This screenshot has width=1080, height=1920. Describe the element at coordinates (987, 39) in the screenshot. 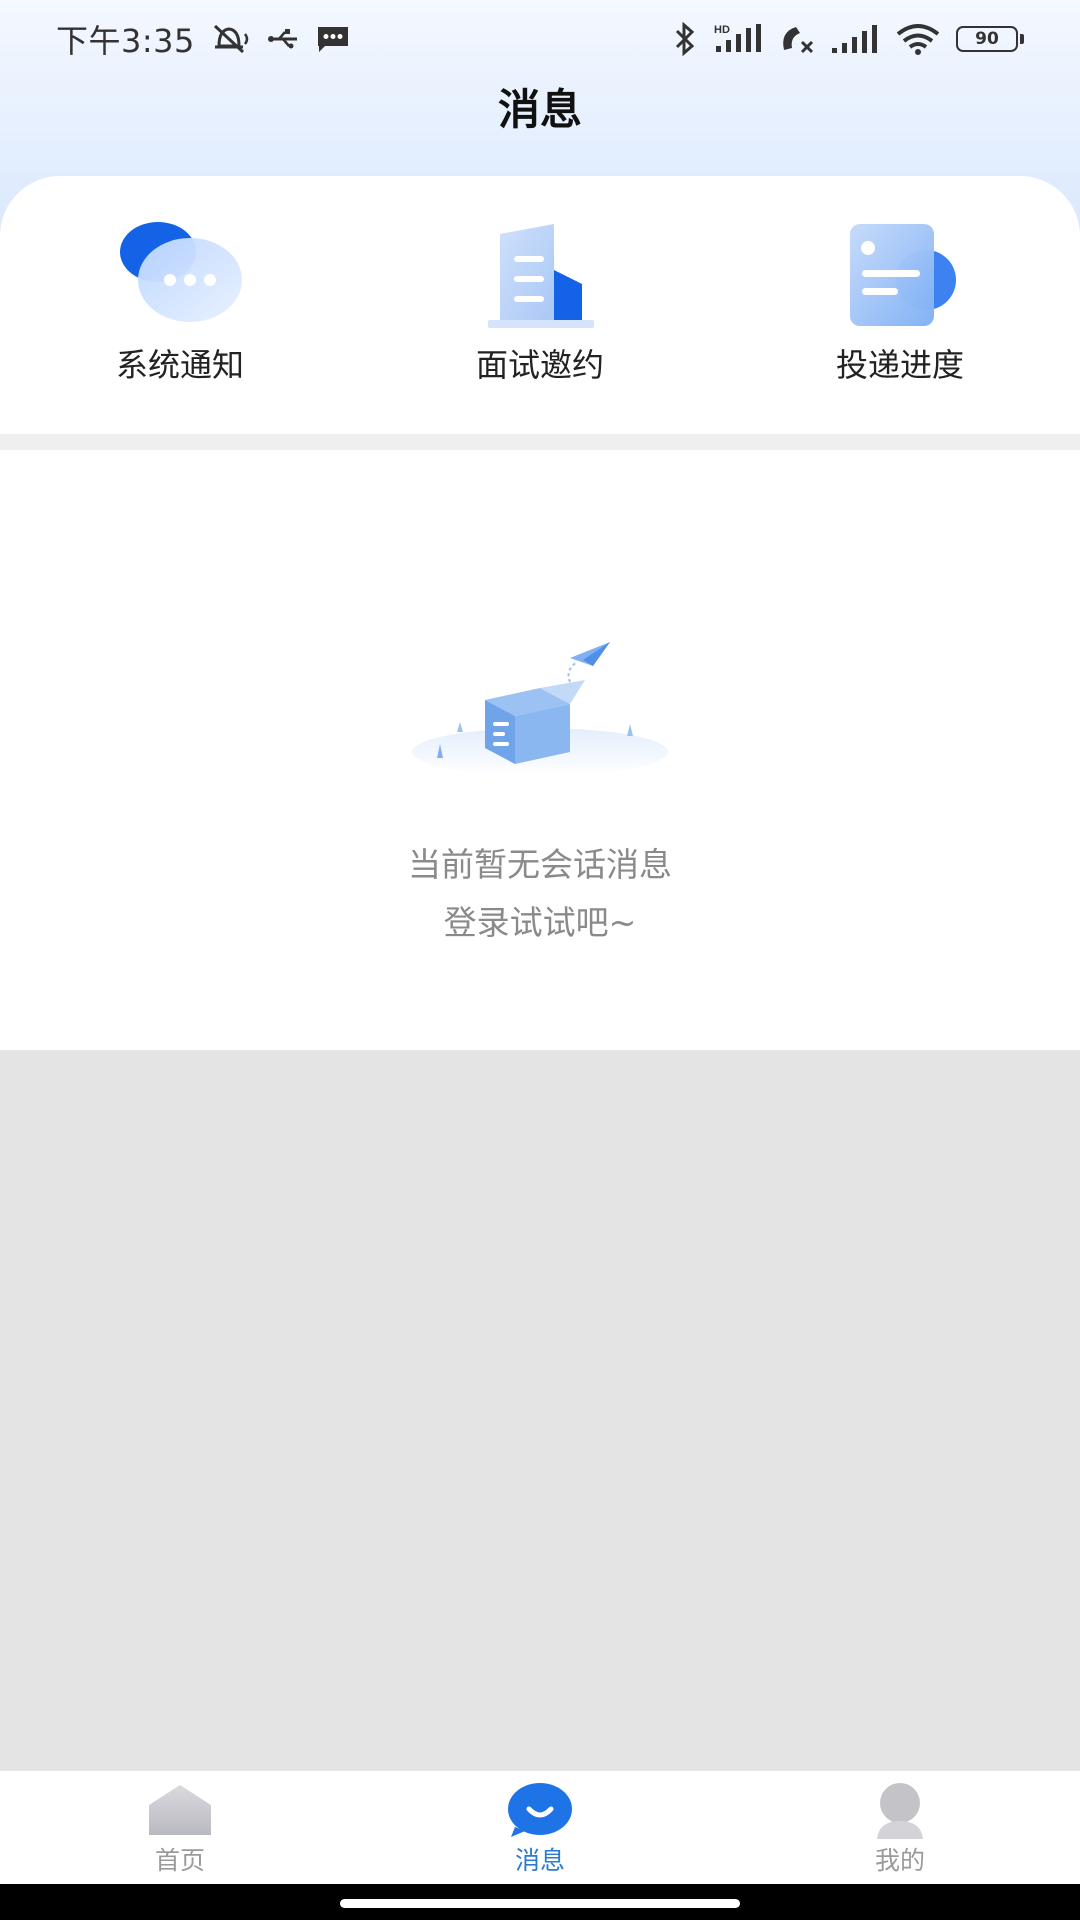

I see `battery-level: 90` at that location.